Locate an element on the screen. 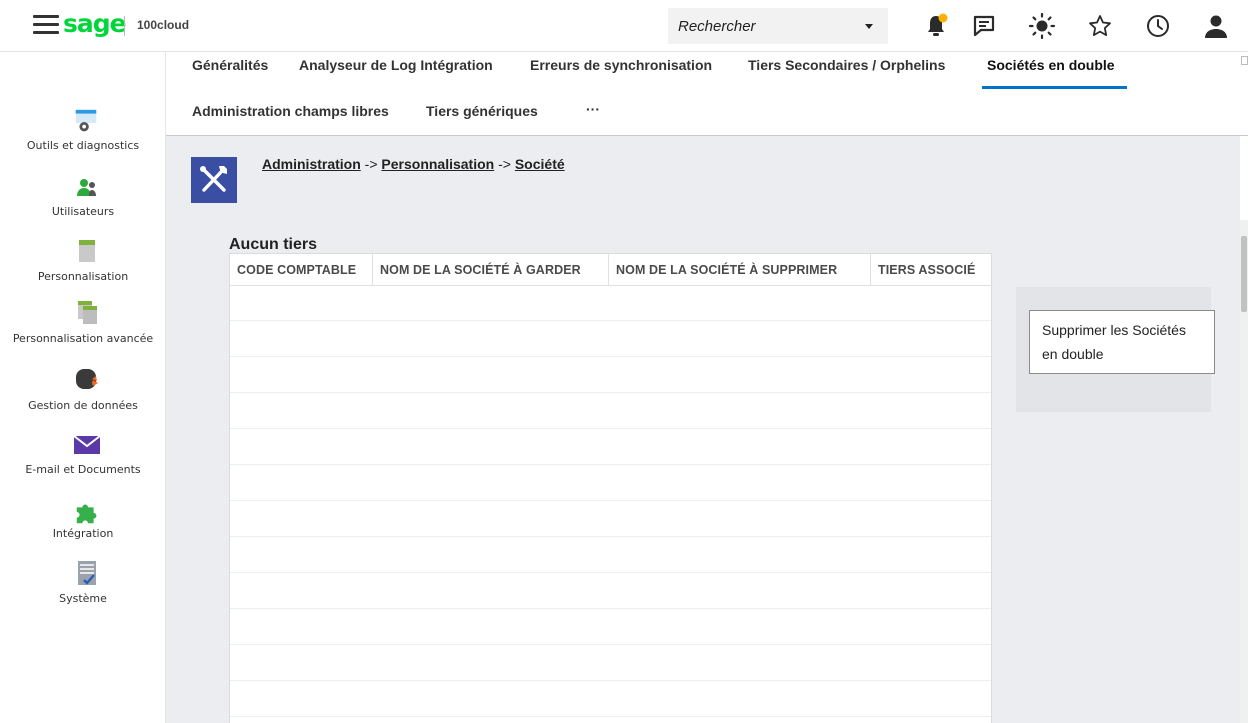 The image size is (1248, 723). sidebar-item-gestion-donnees: Gestion de données is located at coordinates (83, 398).